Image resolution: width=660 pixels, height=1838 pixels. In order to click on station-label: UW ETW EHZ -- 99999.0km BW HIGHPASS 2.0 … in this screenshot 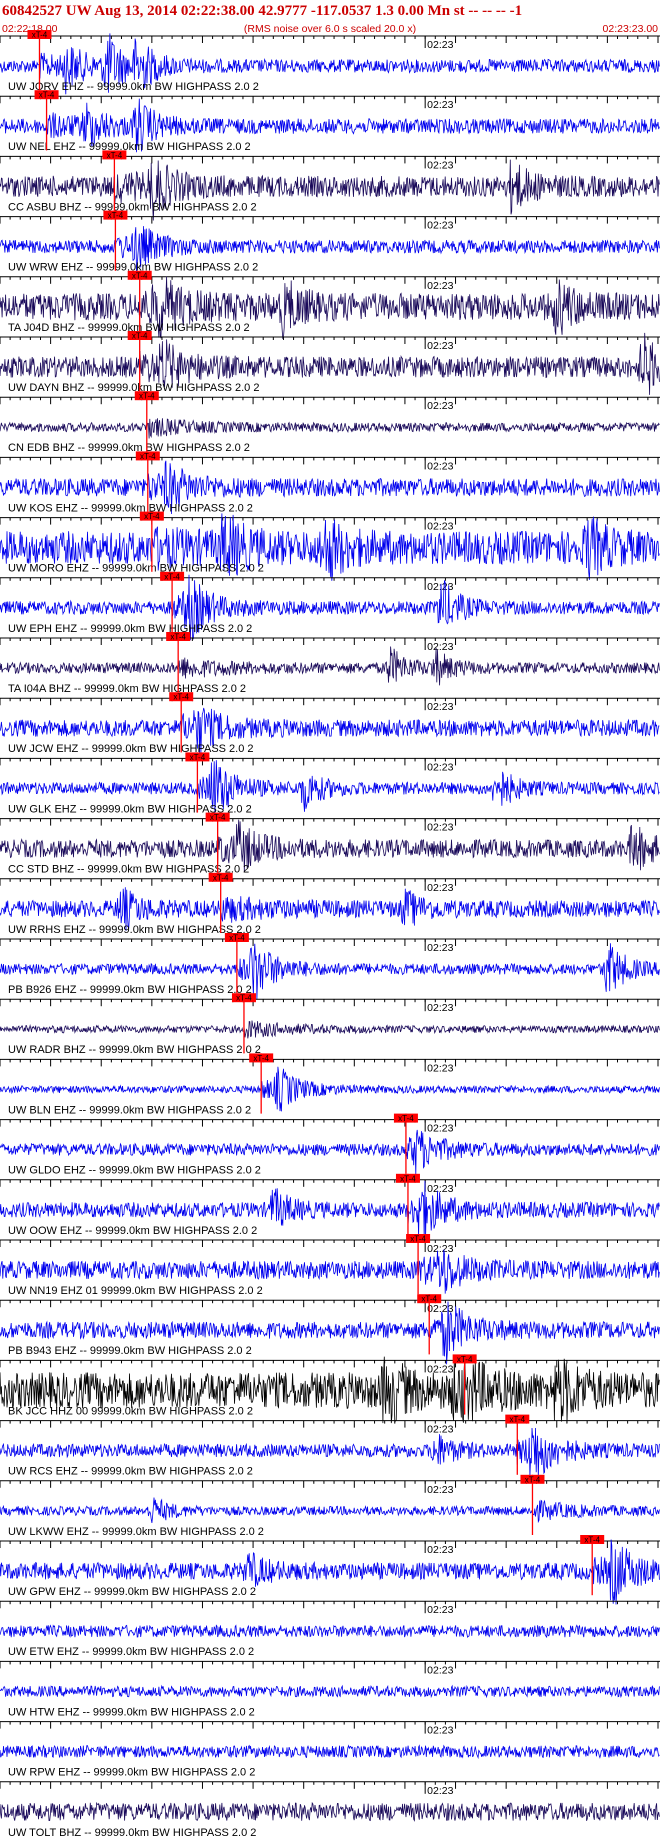, I will do `click(131, 1652)`.